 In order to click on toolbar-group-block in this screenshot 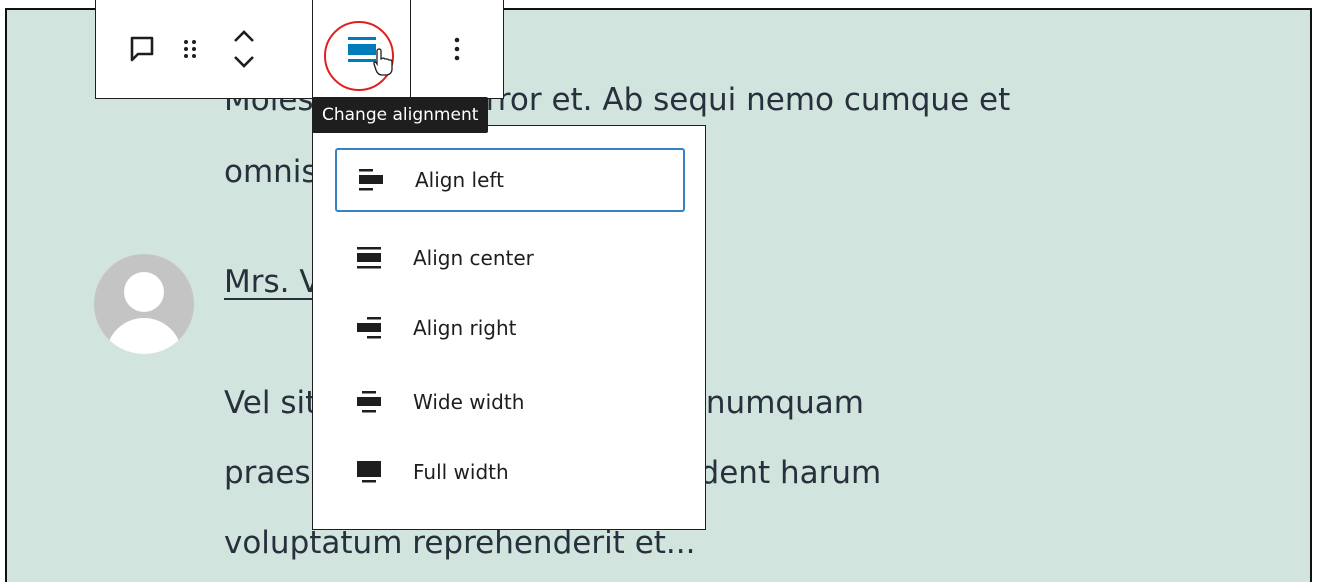, I will do `click(204, 49)`.